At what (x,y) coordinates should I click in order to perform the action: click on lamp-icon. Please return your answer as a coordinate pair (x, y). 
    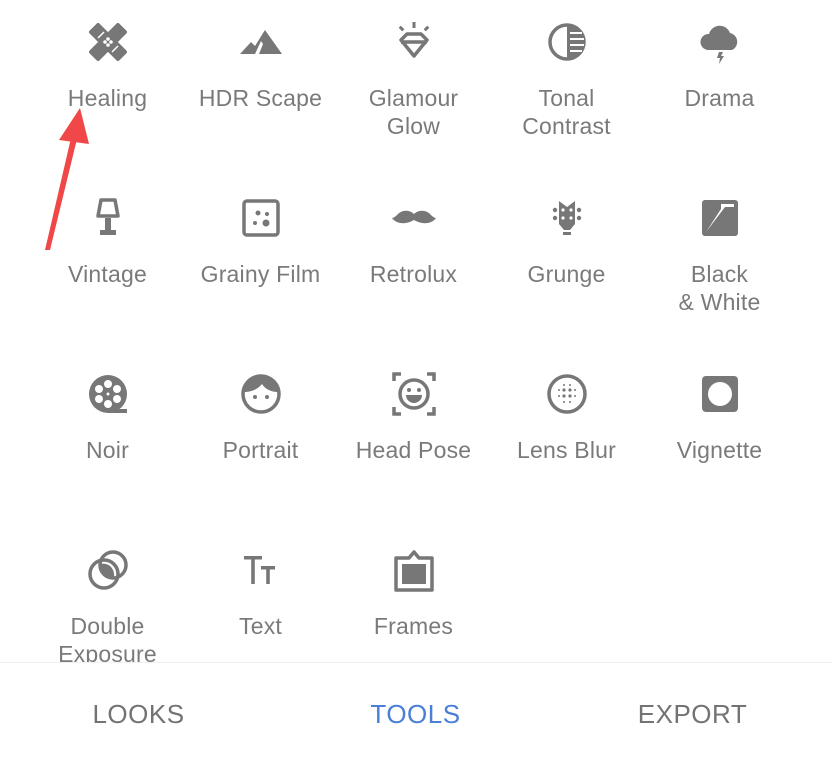
    Looking at the image, I should click on (108, 218).